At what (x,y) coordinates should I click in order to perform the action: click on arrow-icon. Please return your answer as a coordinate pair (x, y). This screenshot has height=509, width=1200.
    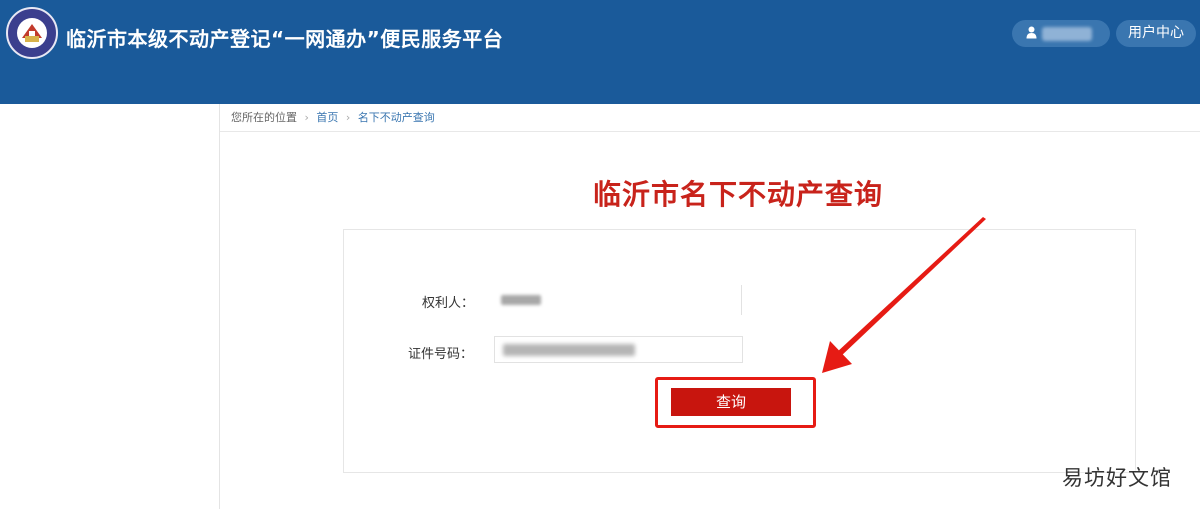
    Looking at the image, I should click on (904, 295).